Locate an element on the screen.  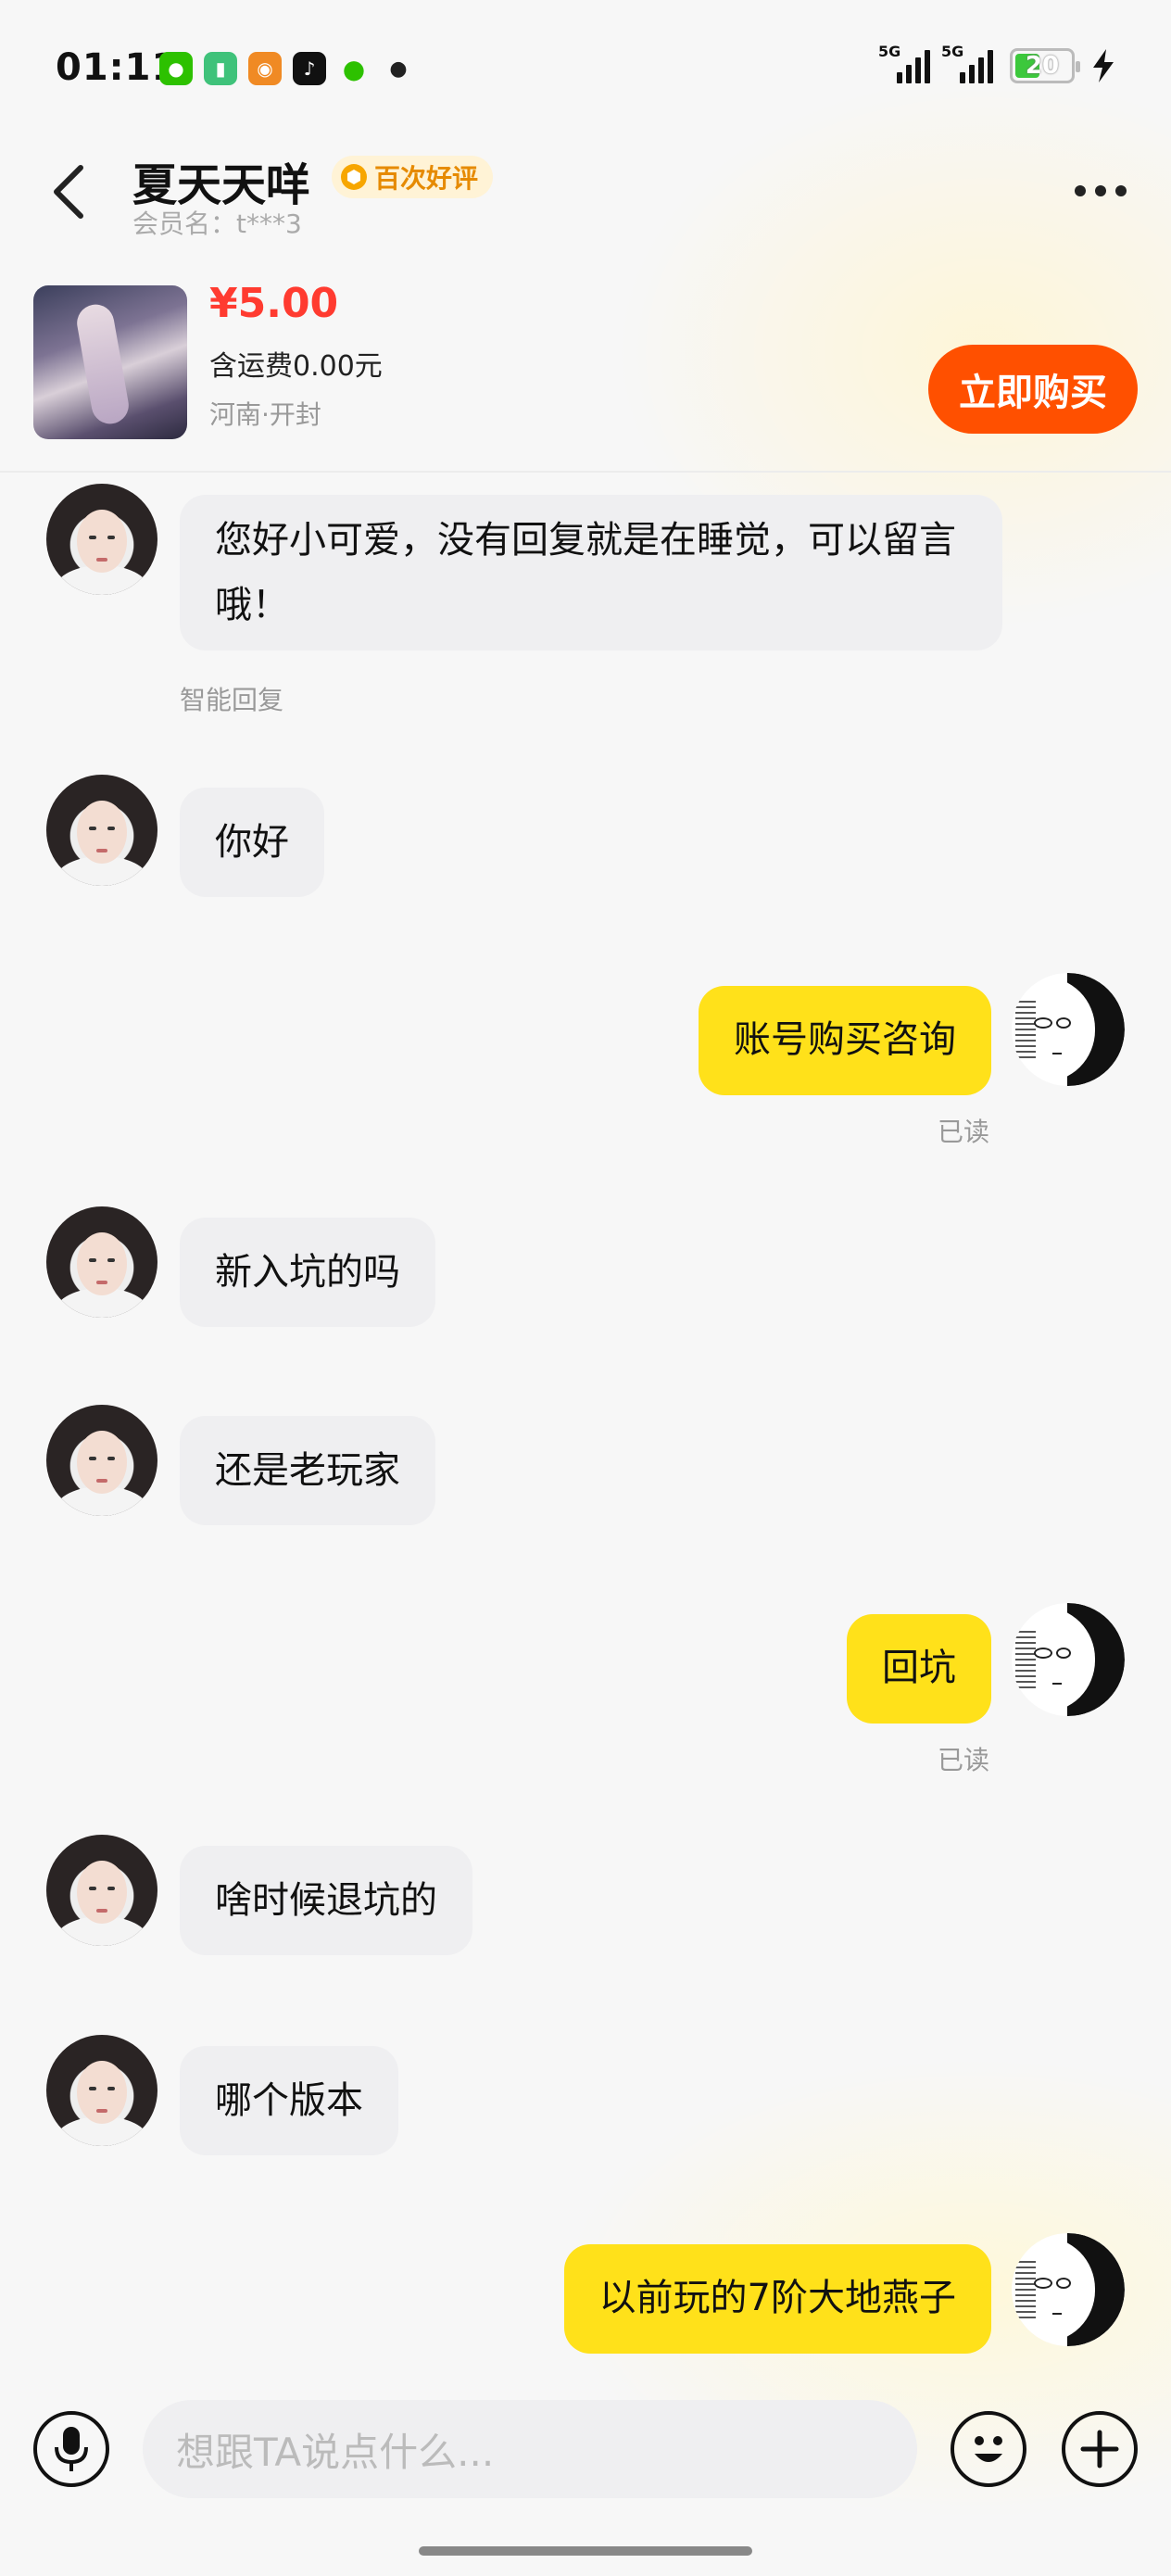
message-bubble-left: 哪个版本 is located at coordinates (289, 2100).